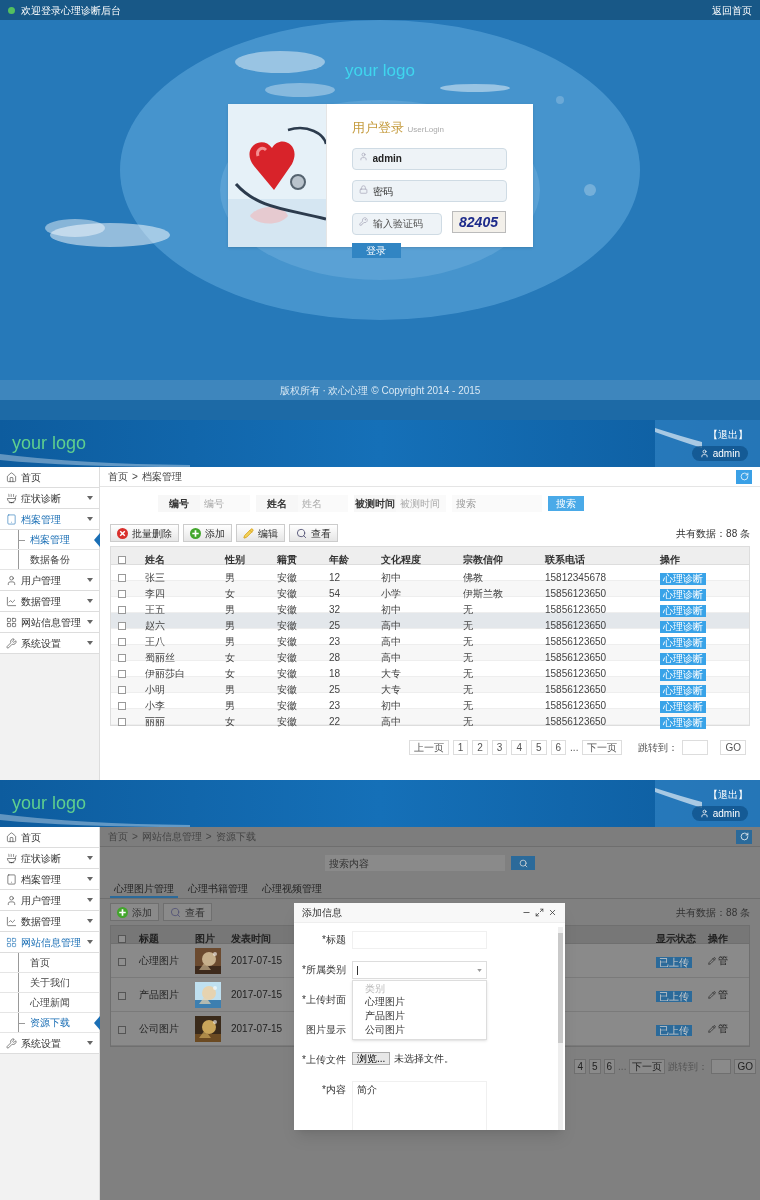 The image size is (760, 1200). Describe the element at coordinates (539, 912) in the screenshot. I see `maximize-icon` at that location.